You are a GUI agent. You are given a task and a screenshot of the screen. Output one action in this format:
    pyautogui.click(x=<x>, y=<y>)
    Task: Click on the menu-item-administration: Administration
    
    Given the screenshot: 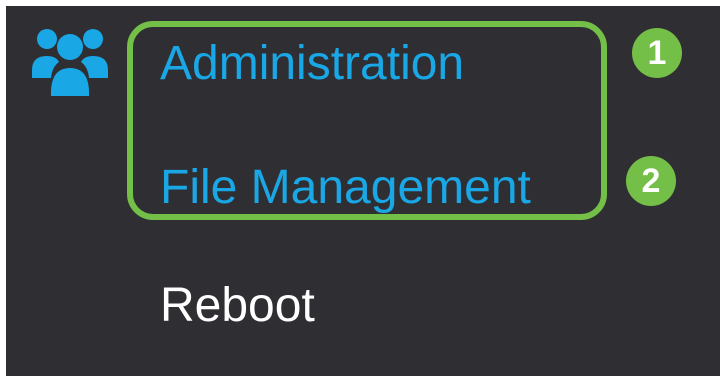 What is the action you would take?
    pyautogui.click(x=312, y=64)
    